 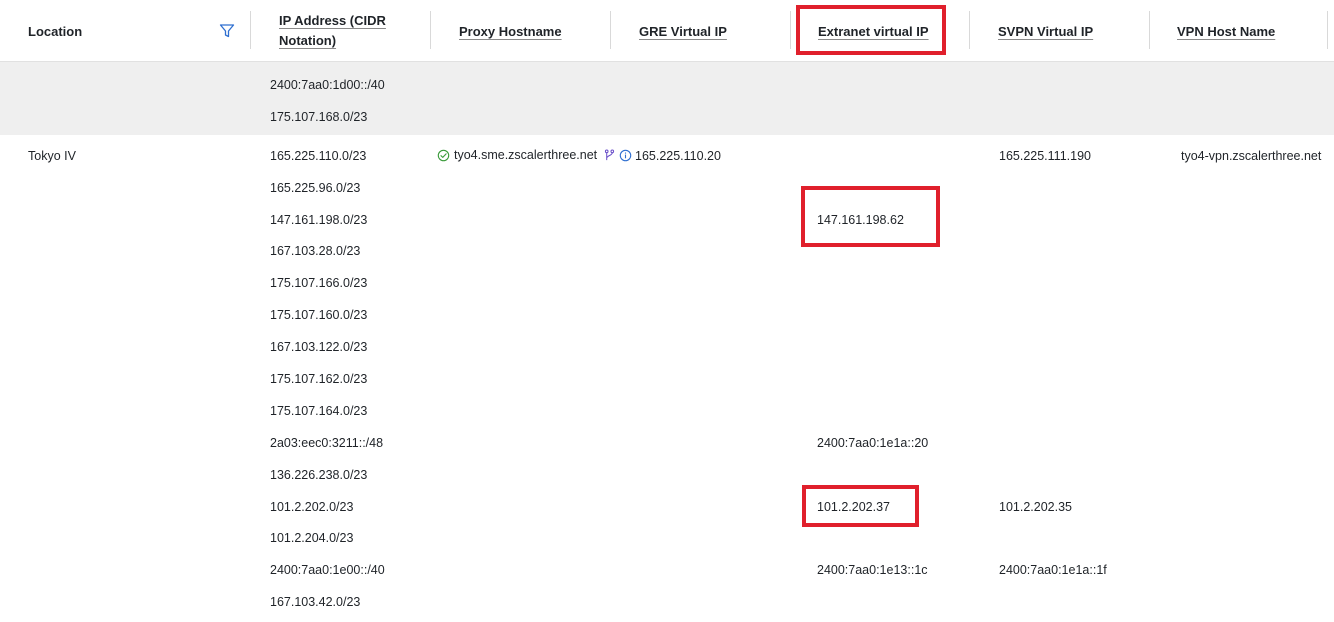 I want to click on column-header-vpn-label: VPN Host Name, so click(x=1226, y=31).